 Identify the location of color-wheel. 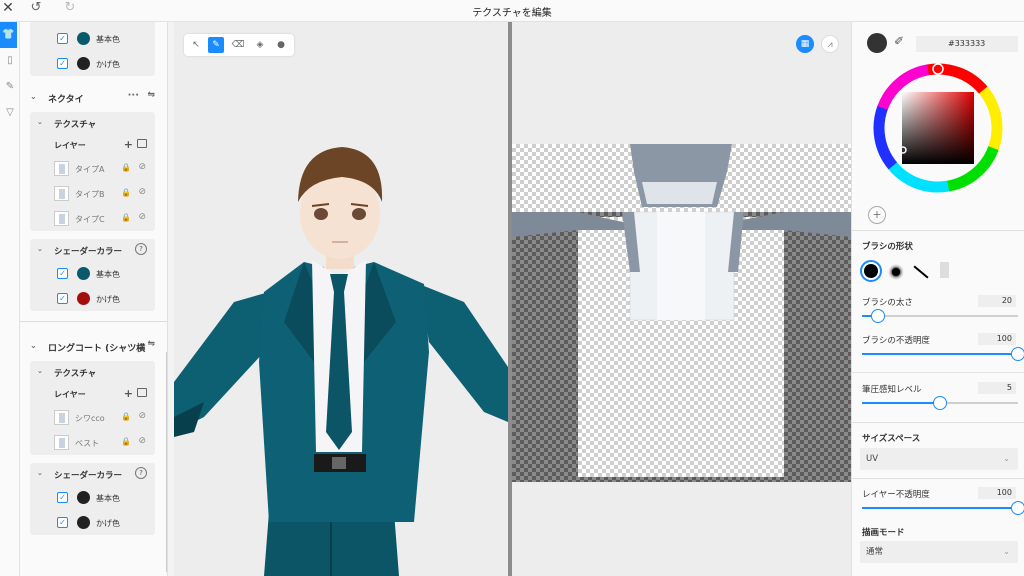
(938, 143).